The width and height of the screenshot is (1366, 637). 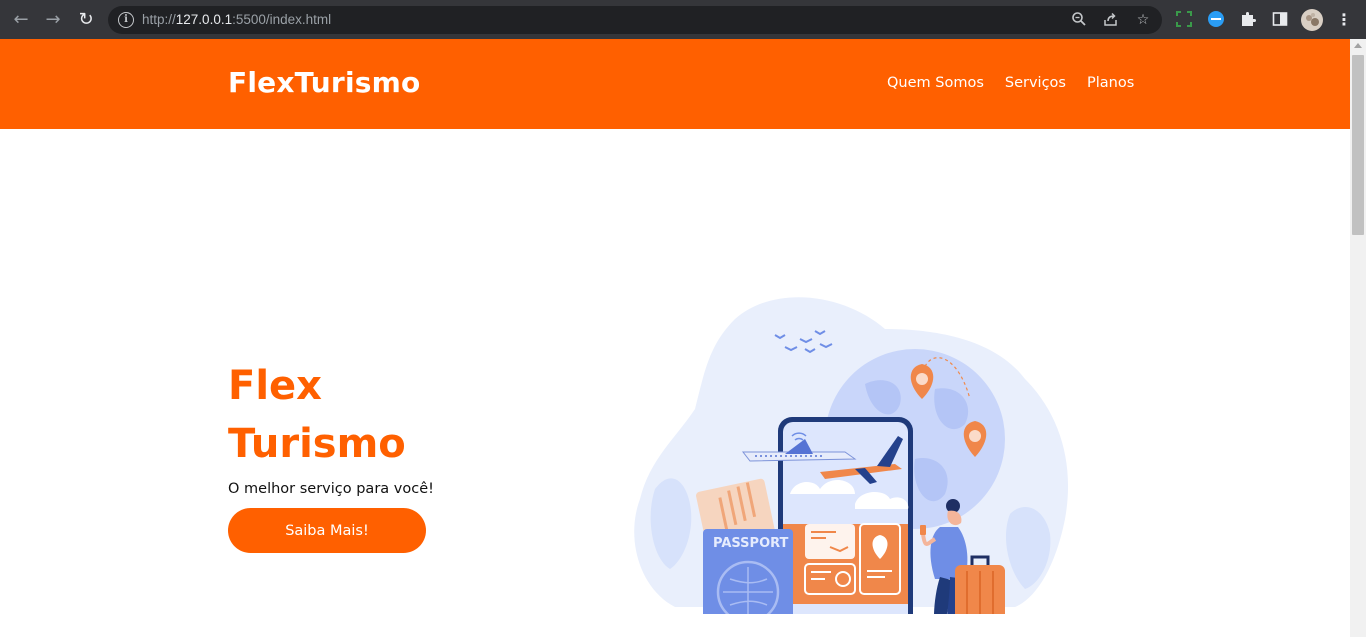 I want to click on extension-blue-icon, so click(x=1216, y=20).